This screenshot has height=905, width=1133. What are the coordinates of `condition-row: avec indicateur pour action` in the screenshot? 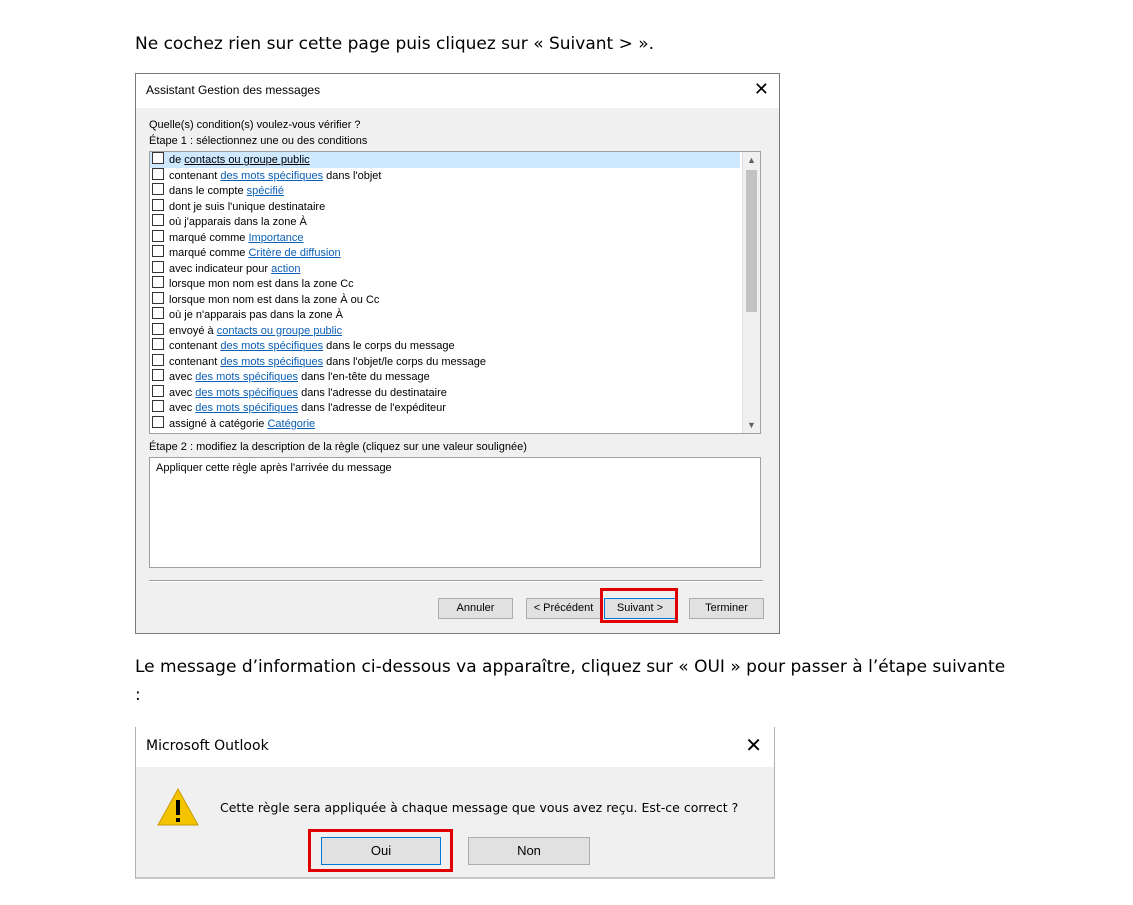 It's located at (455, 268).